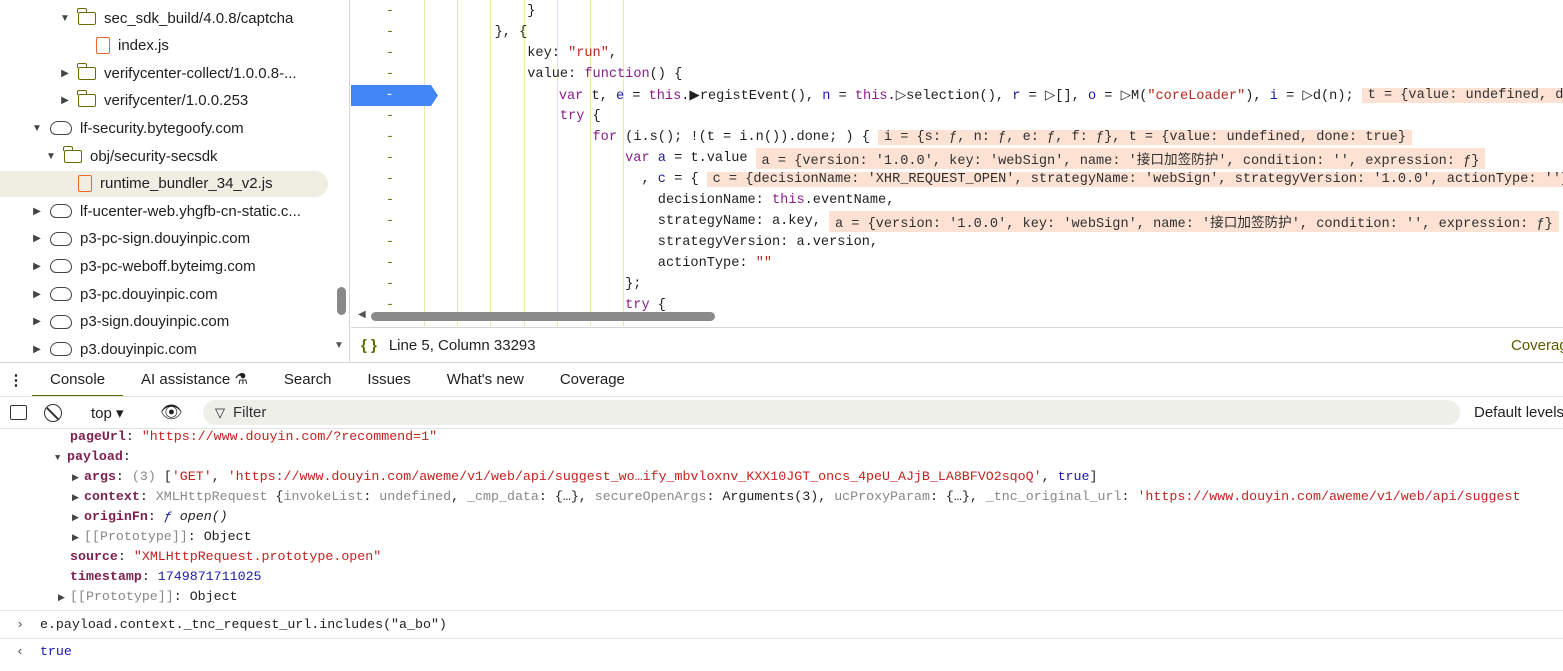  I want to click on tree-item: ▶ p3.douyinpic.com, so click(164, 349).